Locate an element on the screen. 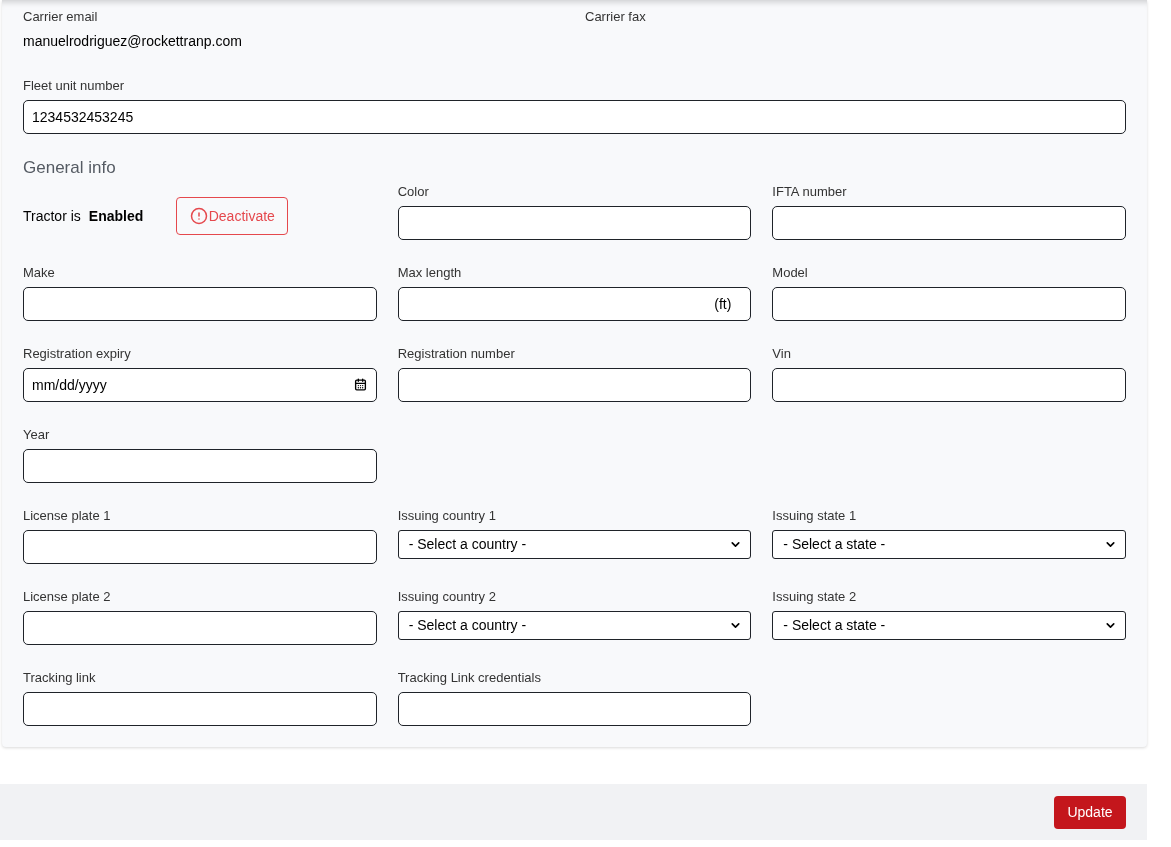  field-label: Issuing country 2 is located at coordinates (446, 597).